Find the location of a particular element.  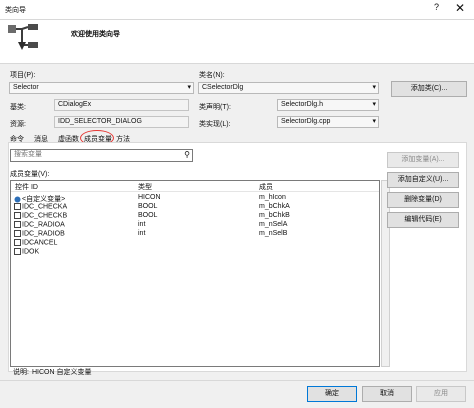

classname-select: CSelectorDlg is located at coordinates (288, 88).